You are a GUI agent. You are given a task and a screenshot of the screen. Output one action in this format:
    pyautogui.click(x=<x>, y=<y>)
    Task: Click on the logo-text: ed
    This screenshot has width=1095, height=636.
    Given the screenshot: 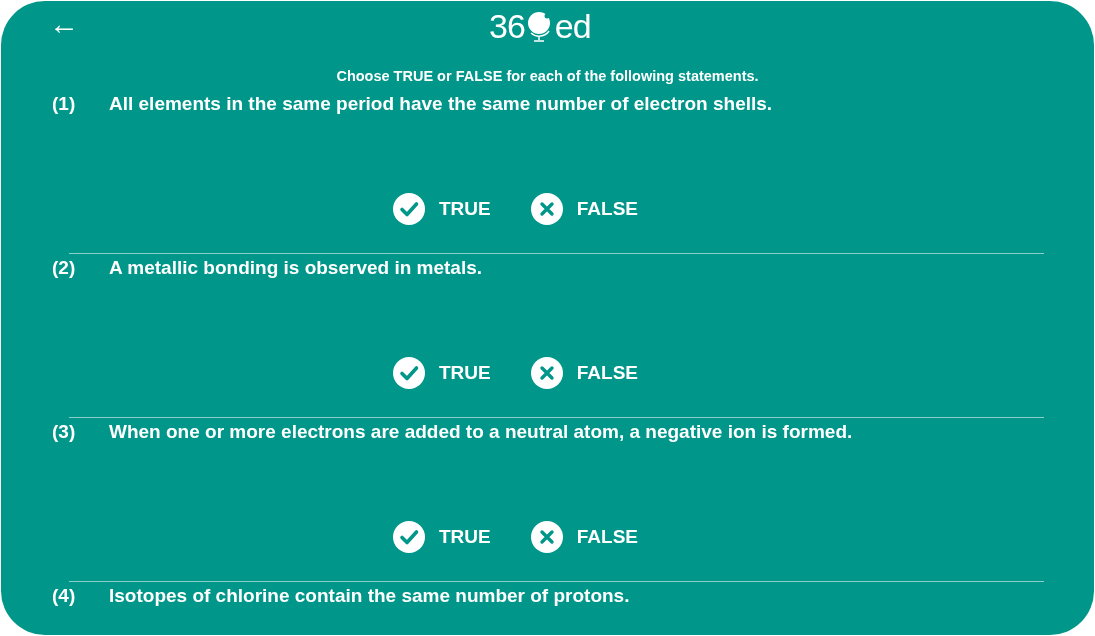 What is the action you would take?
    pyautogui.click(x=572, y=26)
    